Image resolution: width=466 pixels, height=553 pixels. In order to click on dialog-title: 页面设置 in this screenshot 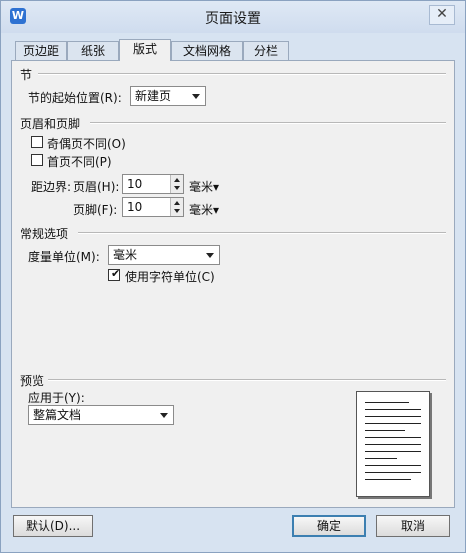, I will do `click(233, 19)`.